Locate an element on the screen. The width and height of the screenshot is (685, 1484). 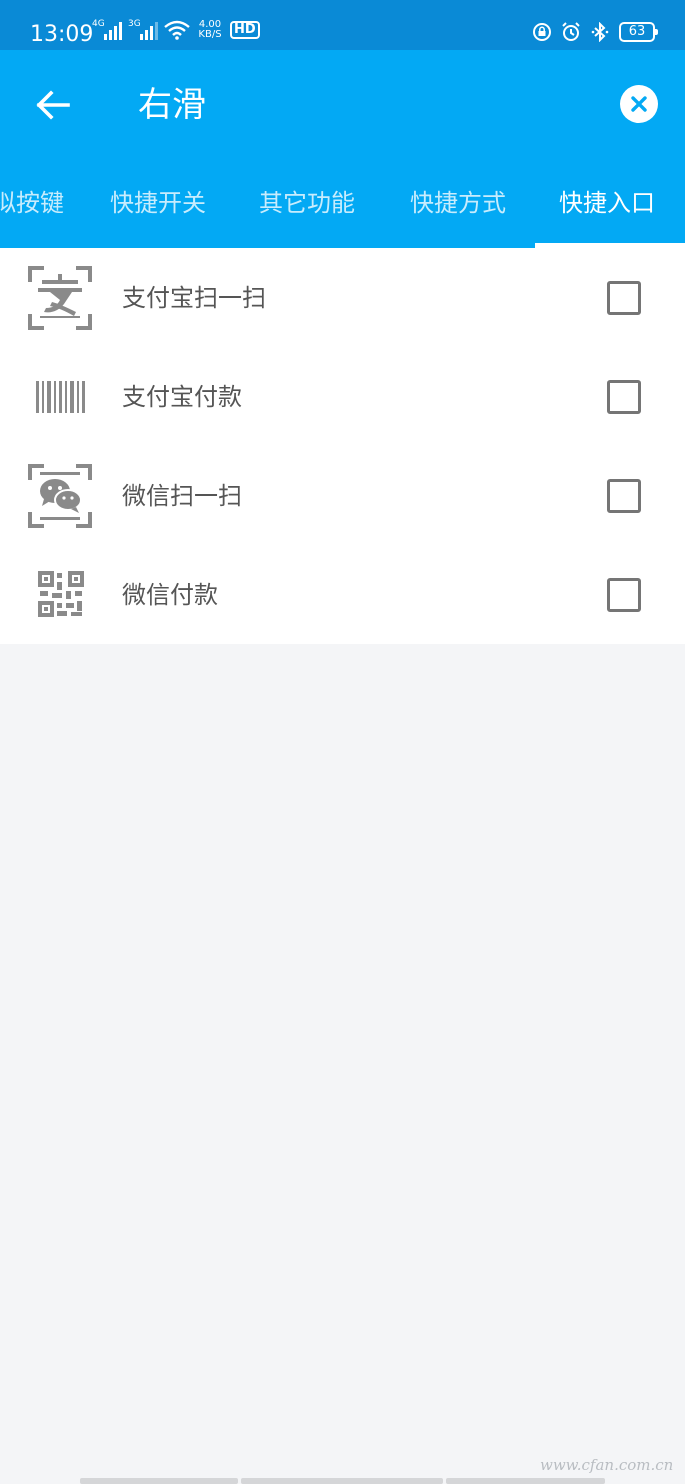
hd-voice-icon: HD is located at coordinates (245, 30).